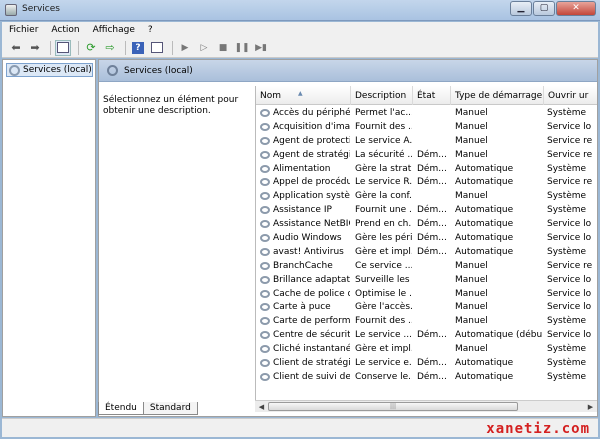  What do you see at coordinates (382, 95) in the screenshot?
I see `column-header-description: Description` at bounding box center [382, 95].